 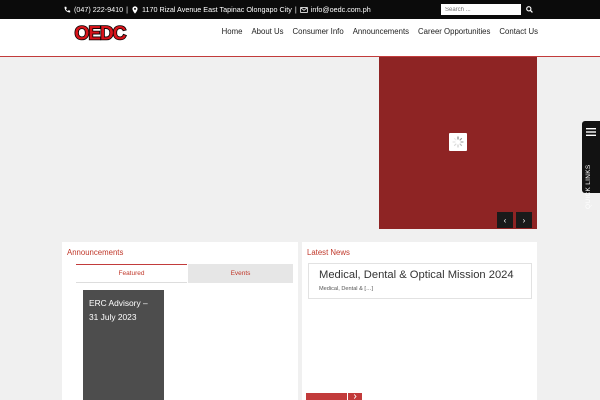 I want to click on oedc-logo: OEDC, so click(x=100, y=33).